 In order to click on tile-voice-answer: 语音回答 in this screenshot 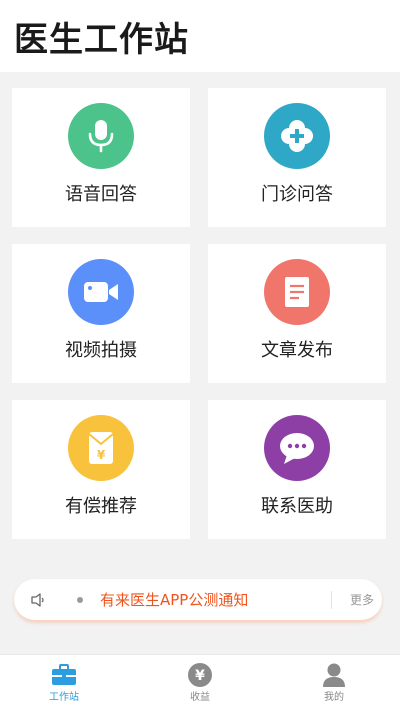, I will do `click(101, 157)`.